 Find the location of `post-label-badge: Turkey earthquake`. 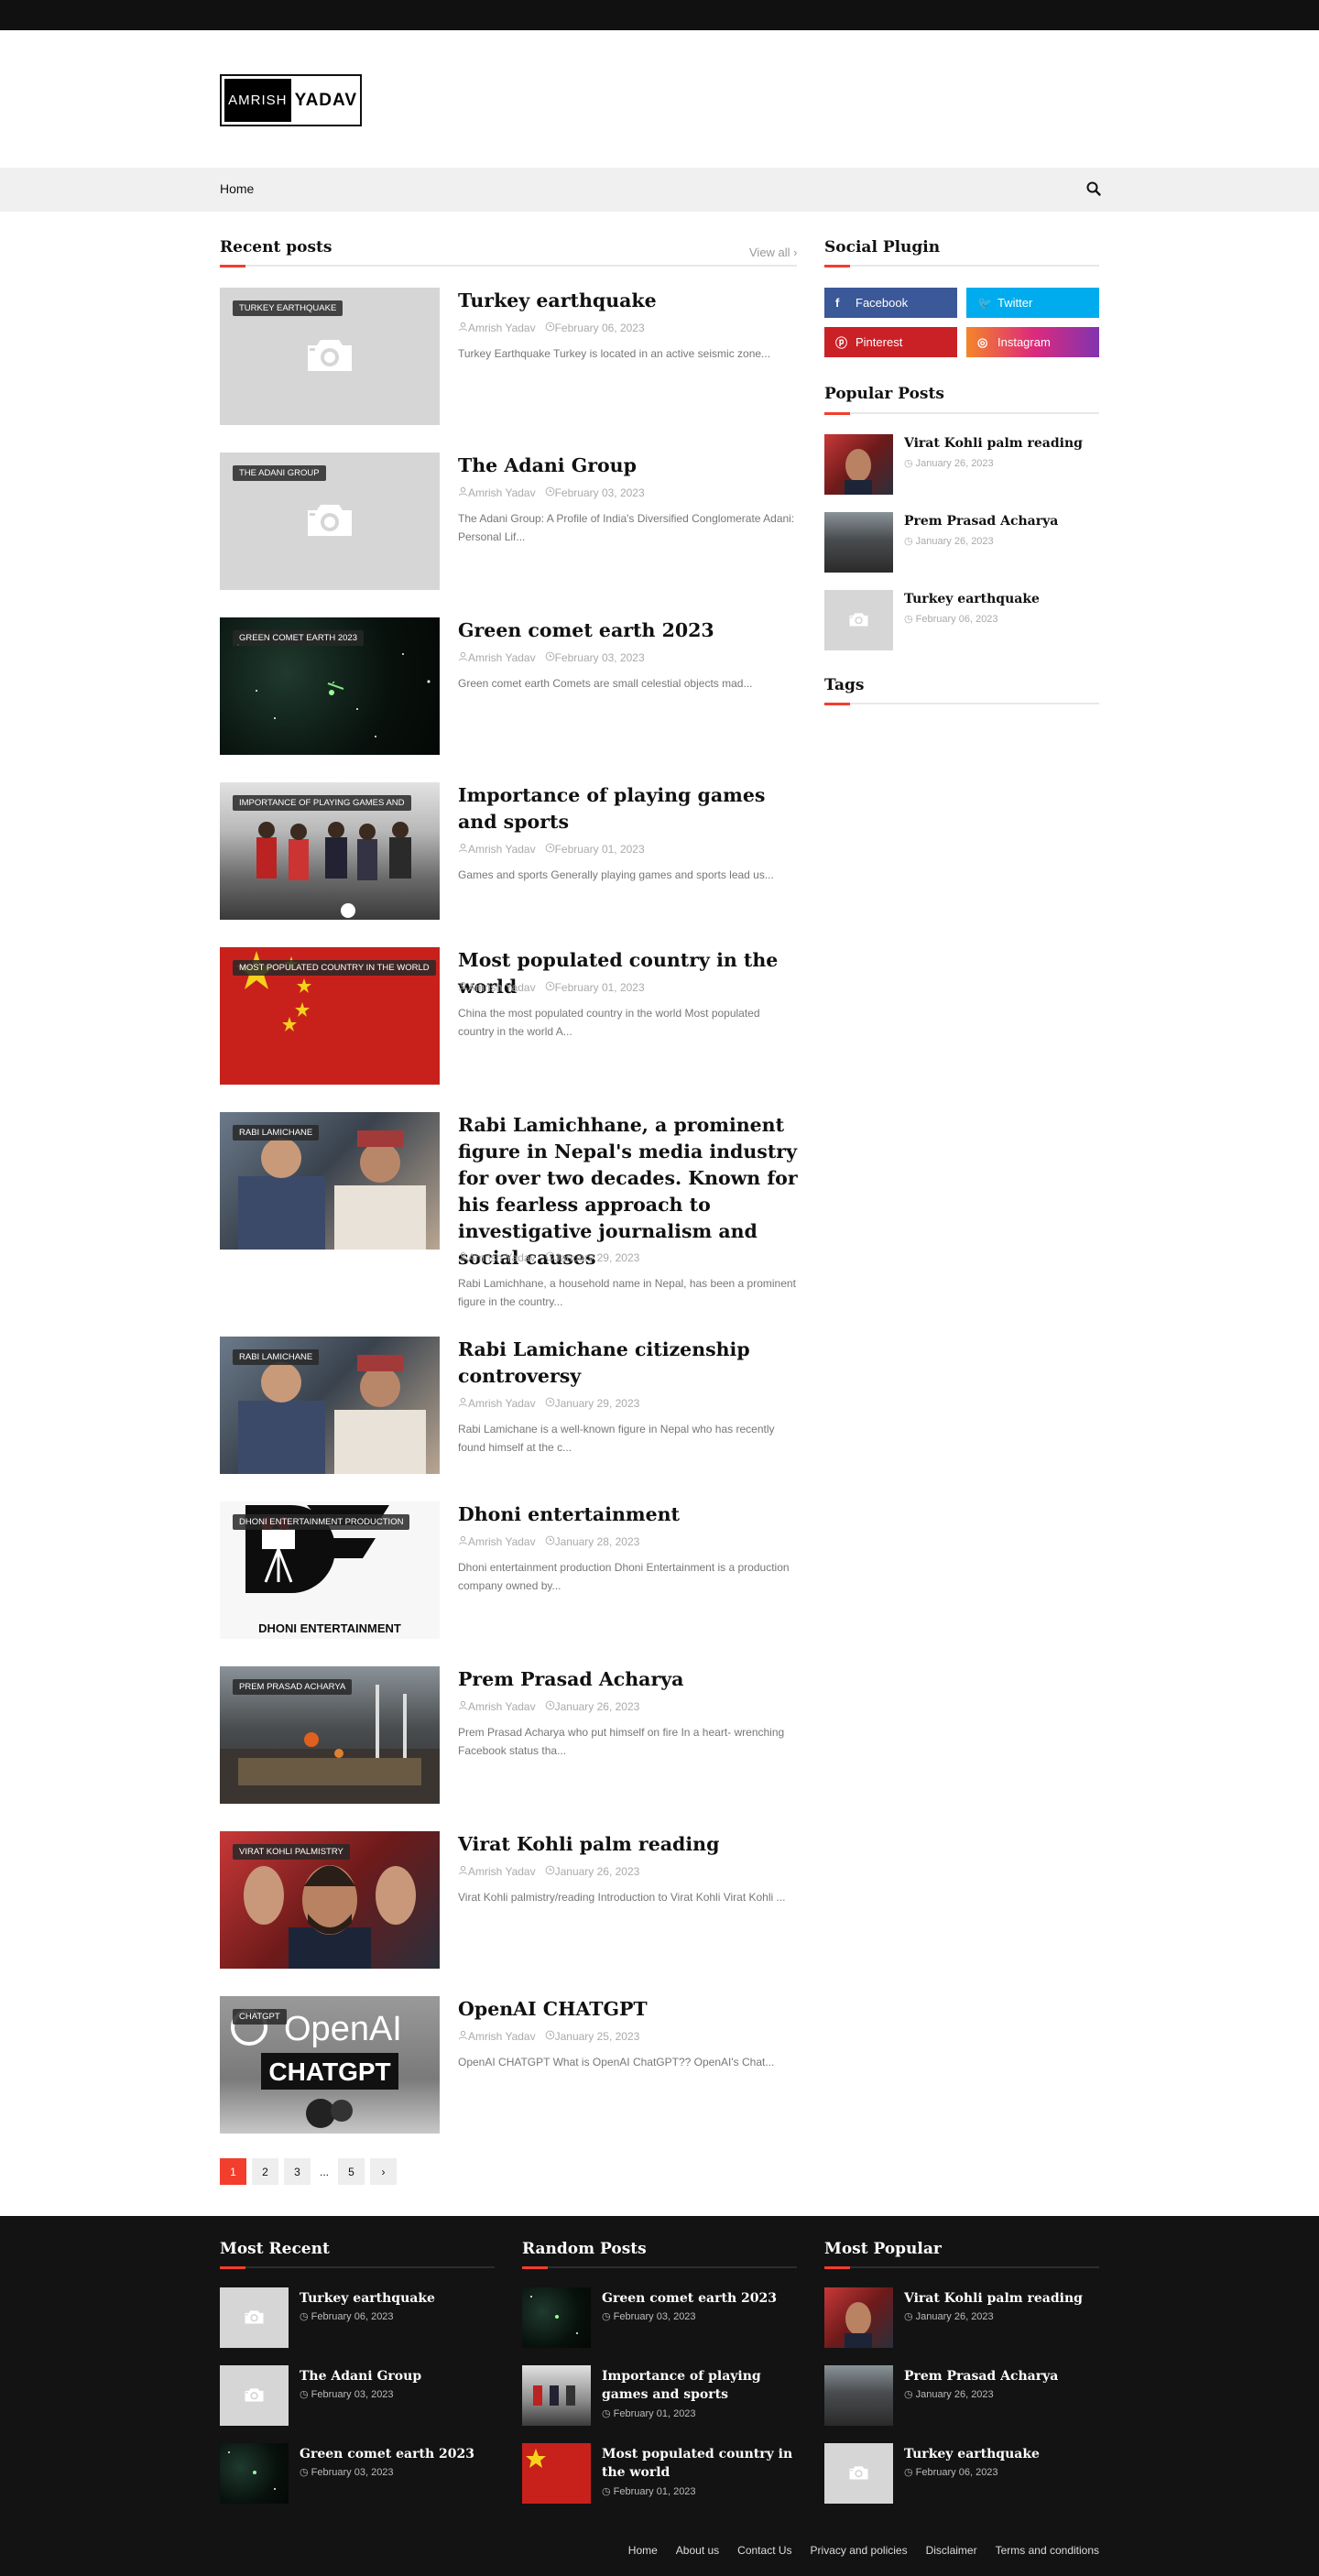

post-label-badge: Turkey earthquake is located at coordinates (288, 308).